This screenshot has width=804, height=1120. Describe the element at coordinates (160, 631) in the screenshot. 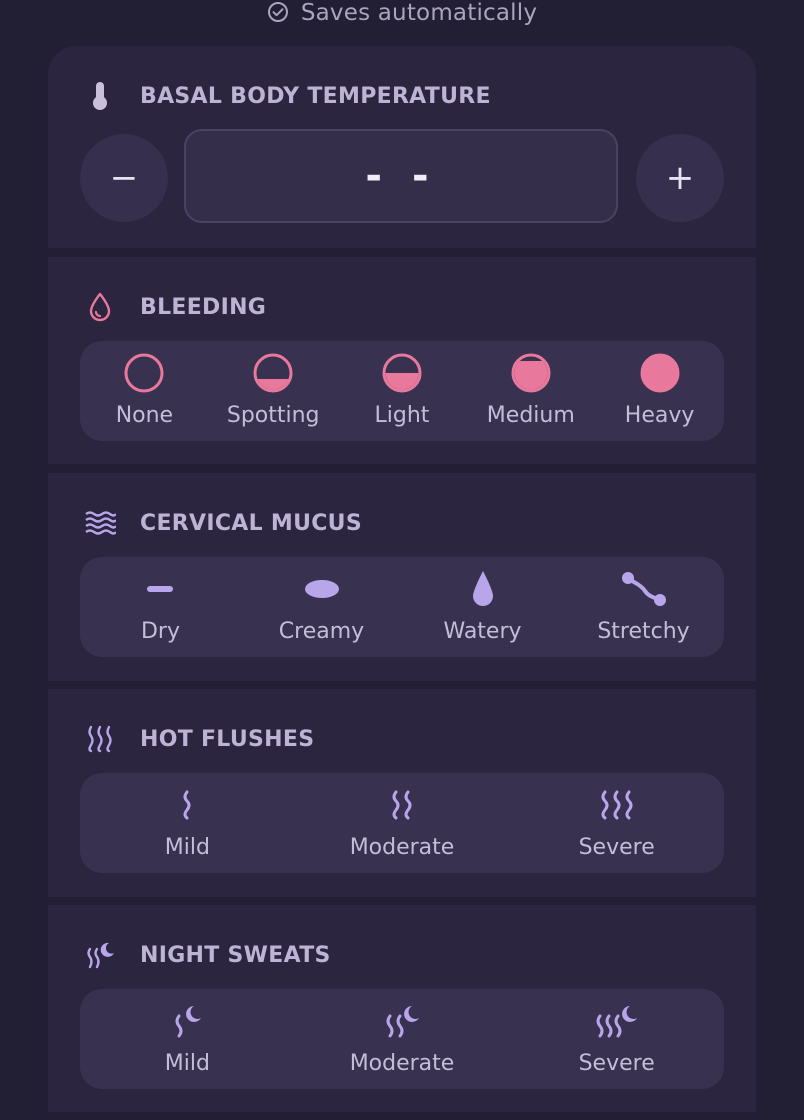

I see `mucus-option-label: Dry` at that location.